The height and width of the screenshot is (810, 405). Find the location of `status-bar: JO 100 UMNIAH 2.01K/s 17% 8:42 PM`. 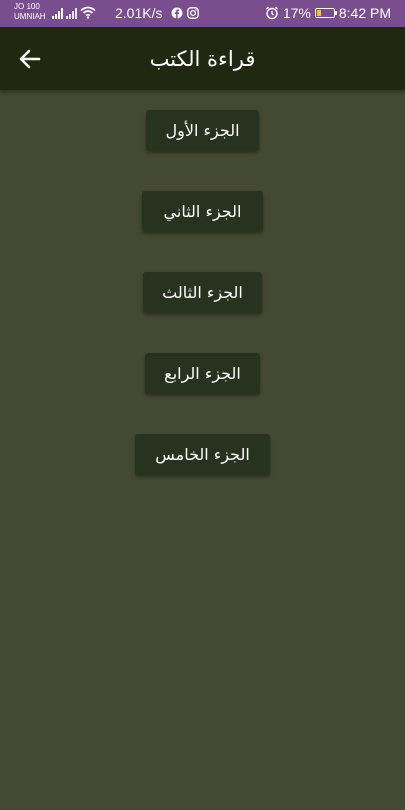

status-bar: JO 100 UMNIAH 2.01K/s 17% 8:42 PM is located at coordinates (202, 13).